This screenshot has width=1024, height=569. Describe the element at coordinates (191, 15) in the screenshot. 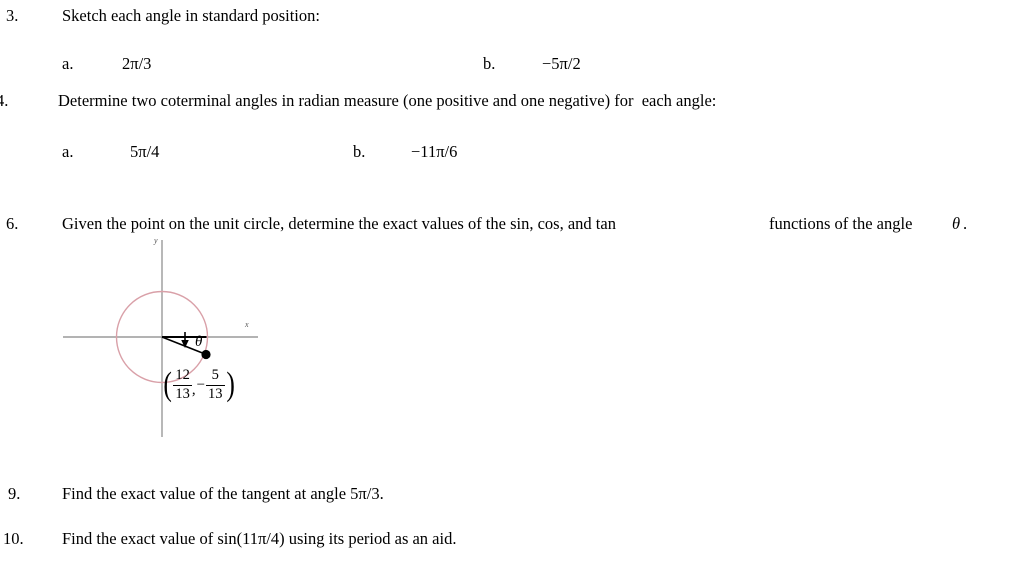

I see `item-3-prompt: Sketch each angle in standard position:` at that location.